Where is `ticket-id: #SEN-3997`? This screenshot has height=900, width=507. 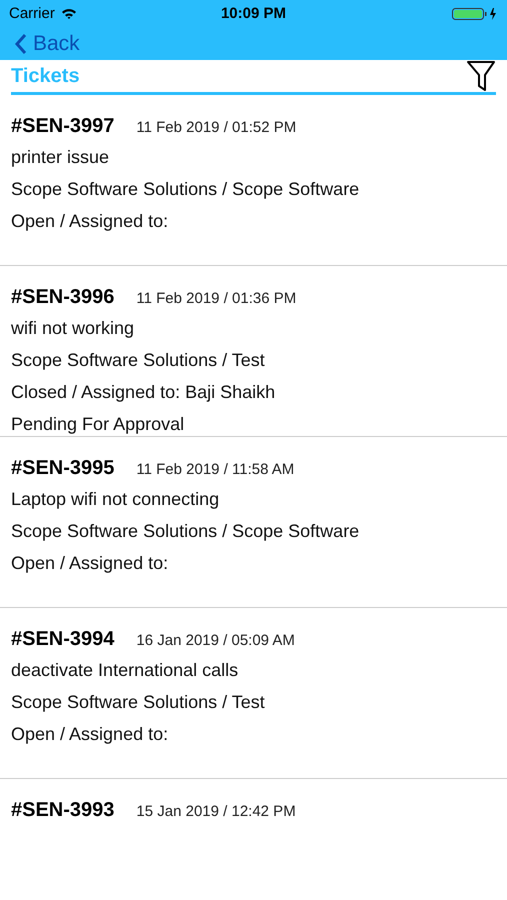 ticket-id: #SEN-3997 is located at coordinates (62, 126).